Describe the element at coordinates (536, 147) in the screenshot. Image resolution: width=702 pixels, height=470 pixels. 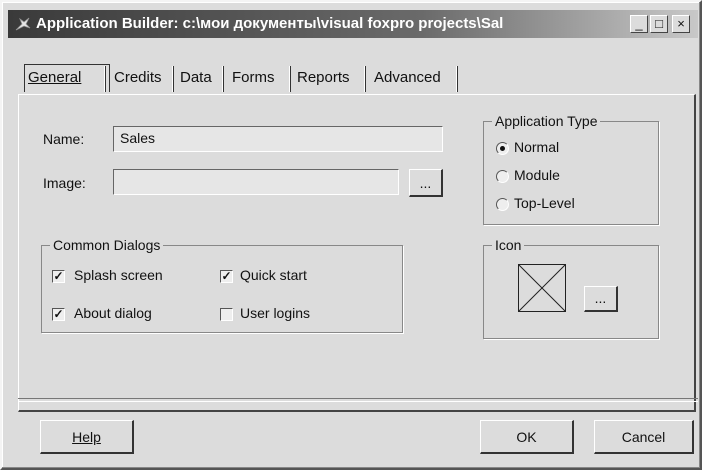
I see `radio-normal-label: Normal` at that location.